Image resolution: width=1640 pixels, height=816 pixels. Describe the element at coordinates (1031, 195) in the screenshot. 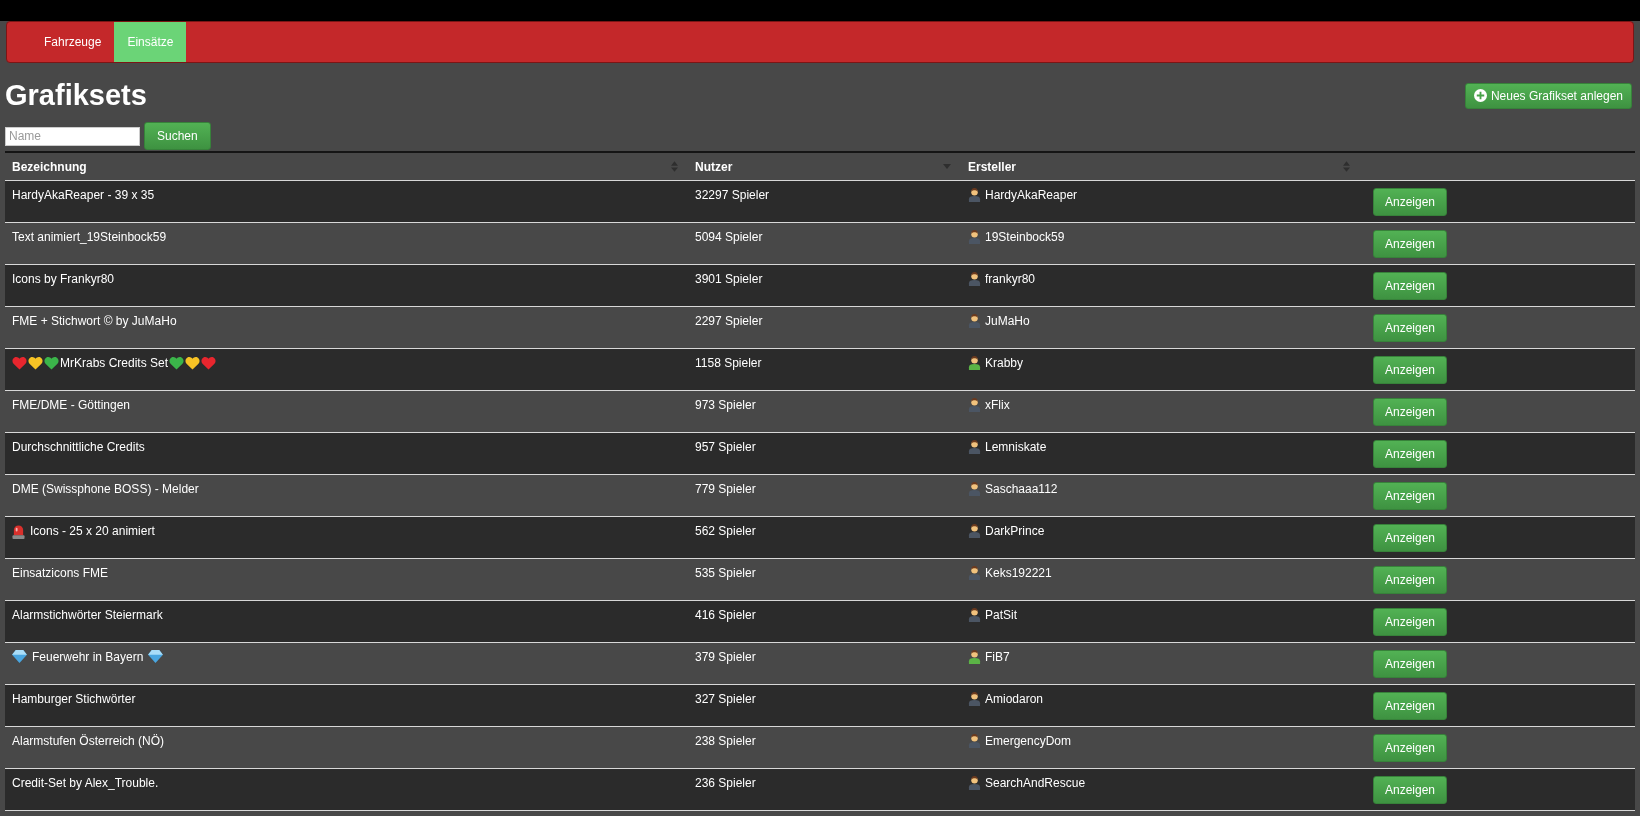

I see `creator-name: HardyAkaReaper` at that location.